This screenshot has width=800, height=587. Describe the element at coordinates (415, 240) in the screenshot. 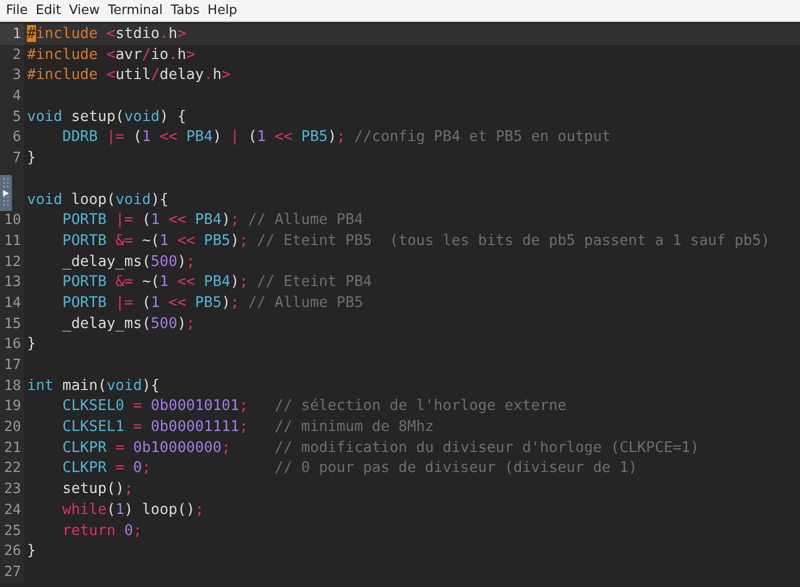

I see `code-line: PORTB &= ~(1 << PB5); // Eteint PB5 (tous les bits de pb5 passent a 1 sauf pb5)` at that location.